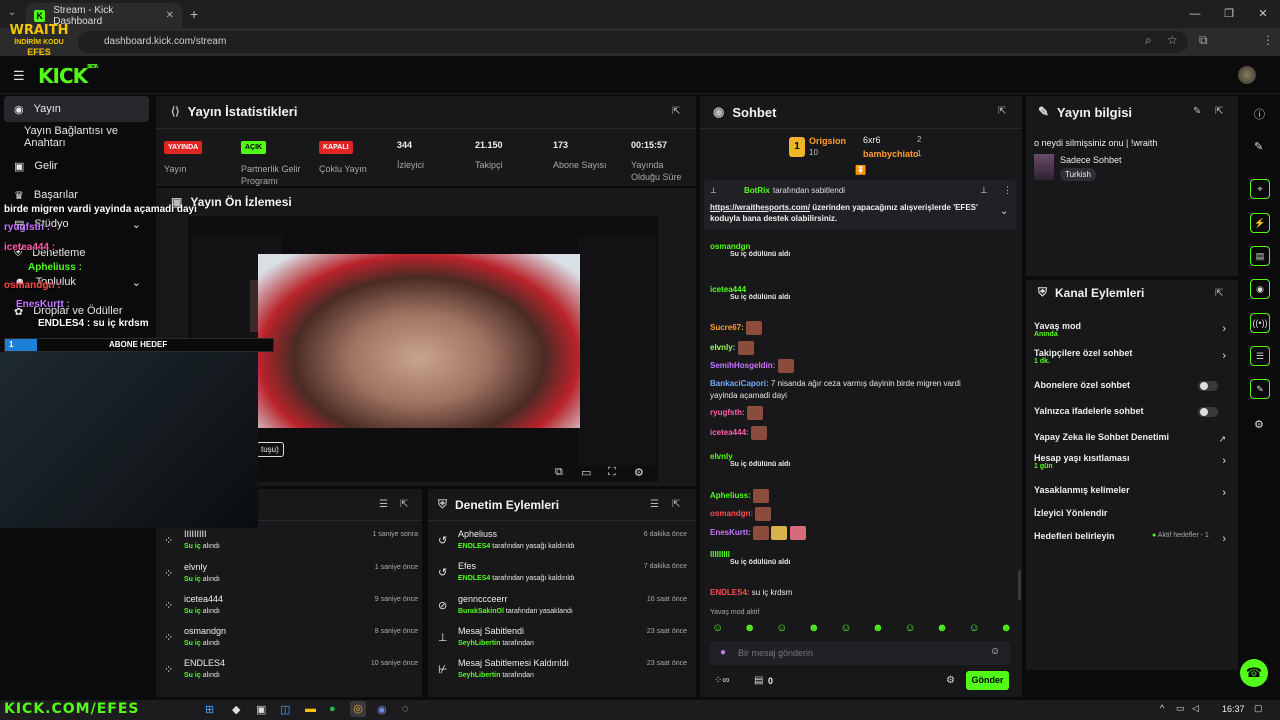 Image resolution: width=1280 pixels, height=720 pixels. I want to click on rail-bolt-icon: ⚡, so click(1260, 223).